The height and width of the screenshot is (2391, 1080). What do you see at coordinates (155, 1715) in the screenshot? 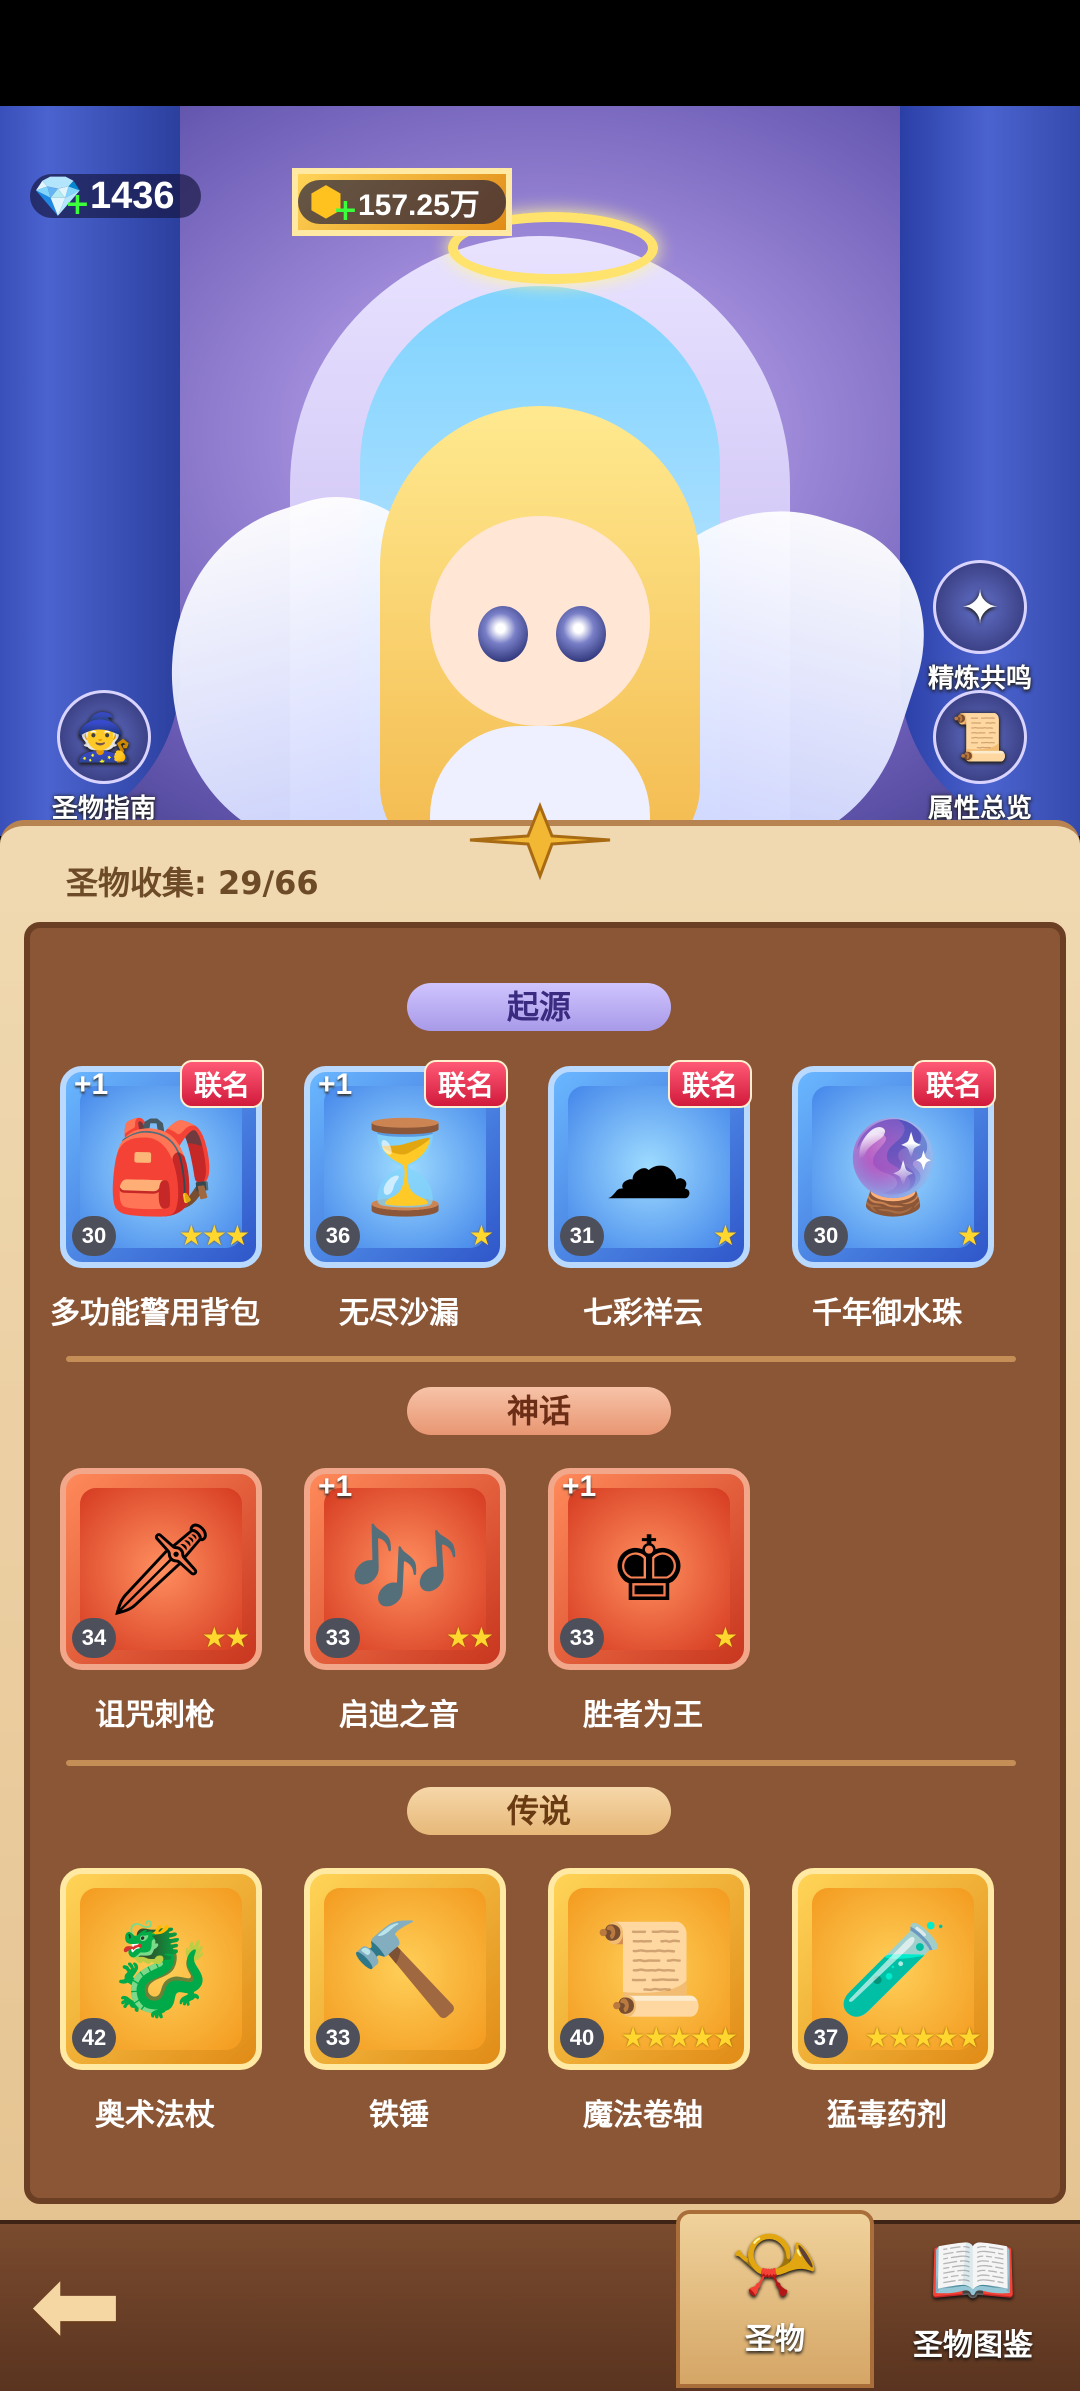
I see `relic-name: 诅咒刺枪` at bounding box center [155, 1715].